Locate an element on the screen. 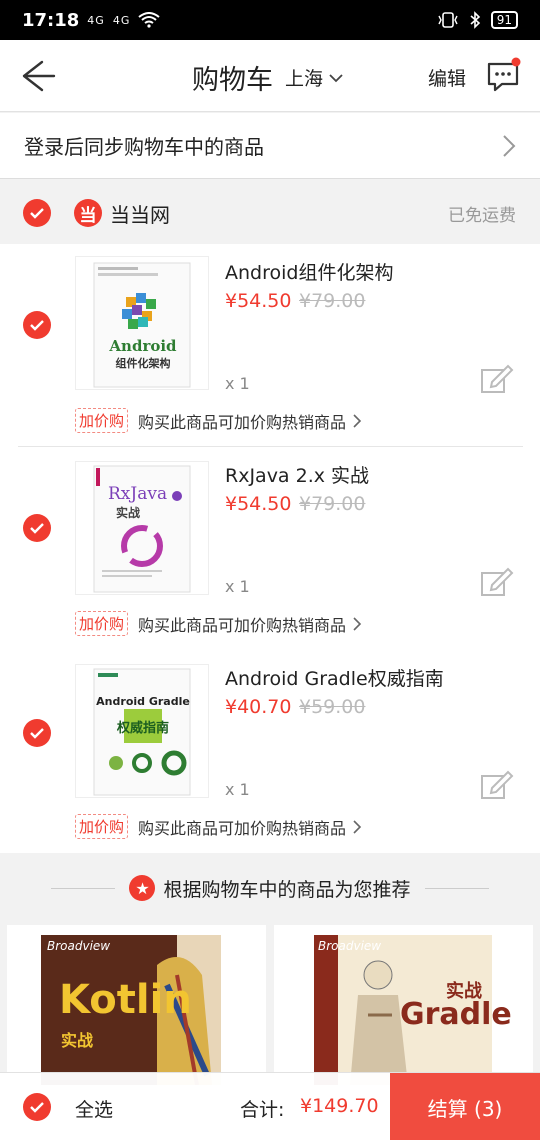  item-original-price: ¥59.00 is located at coordinates (332, 707).